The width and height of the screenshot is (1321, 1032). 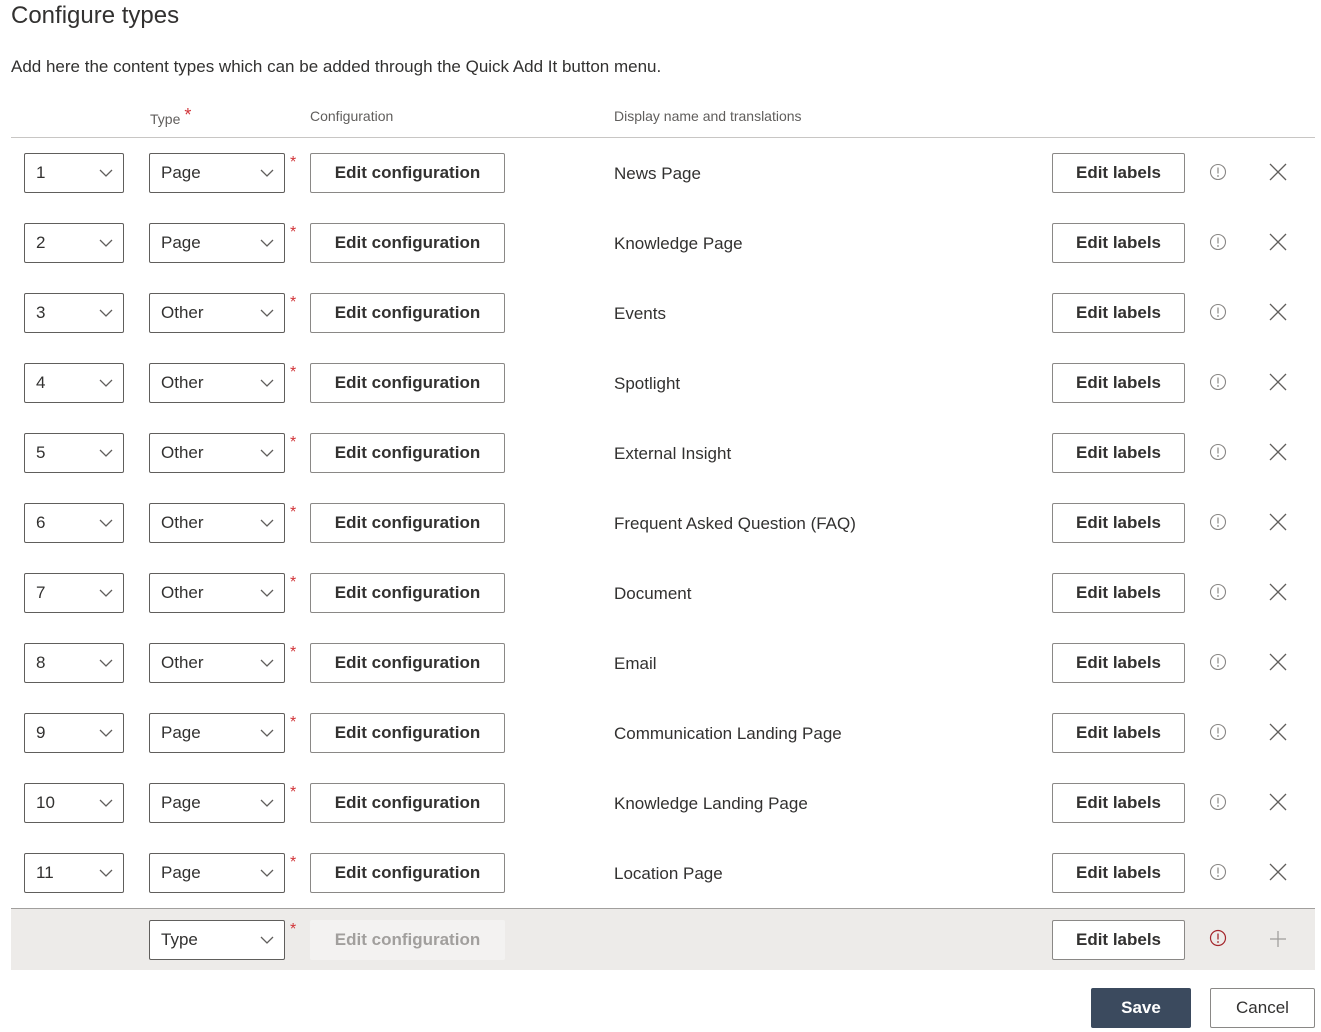 I want to click on new-type-dropdown: Type, so click(x=217, y=940).